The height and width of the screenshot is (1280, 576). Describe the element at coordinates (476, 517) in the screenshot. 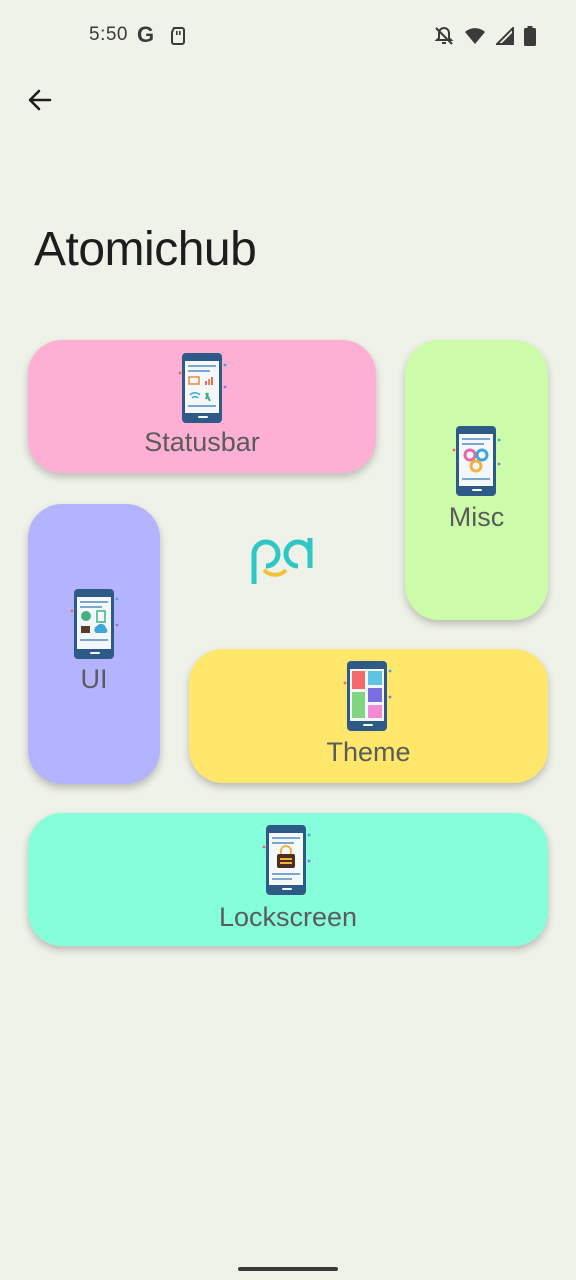

I see `tile-misc-label: Misc` at that location.